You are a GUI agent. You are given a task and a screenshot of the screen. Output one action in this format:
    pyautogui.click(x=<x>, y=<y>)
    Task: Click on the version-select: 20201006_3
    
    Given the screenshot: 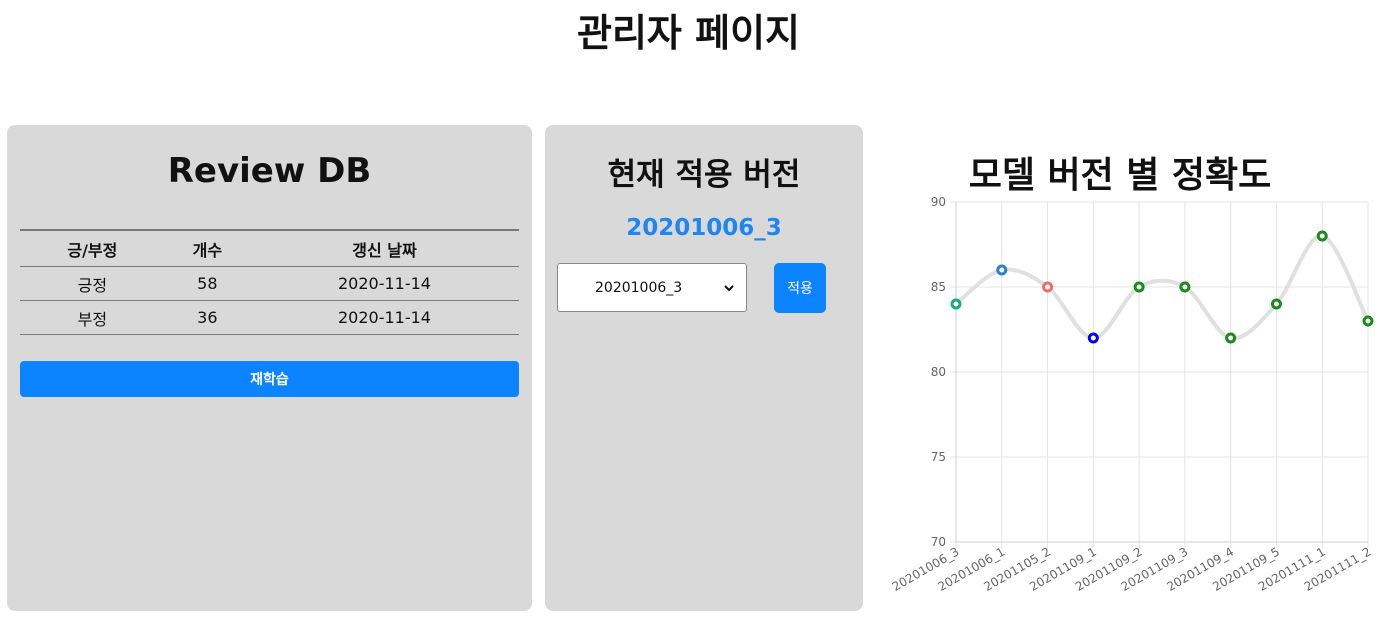 What is the action you would take?
    pyautogui.click(x=652, y=287)
    